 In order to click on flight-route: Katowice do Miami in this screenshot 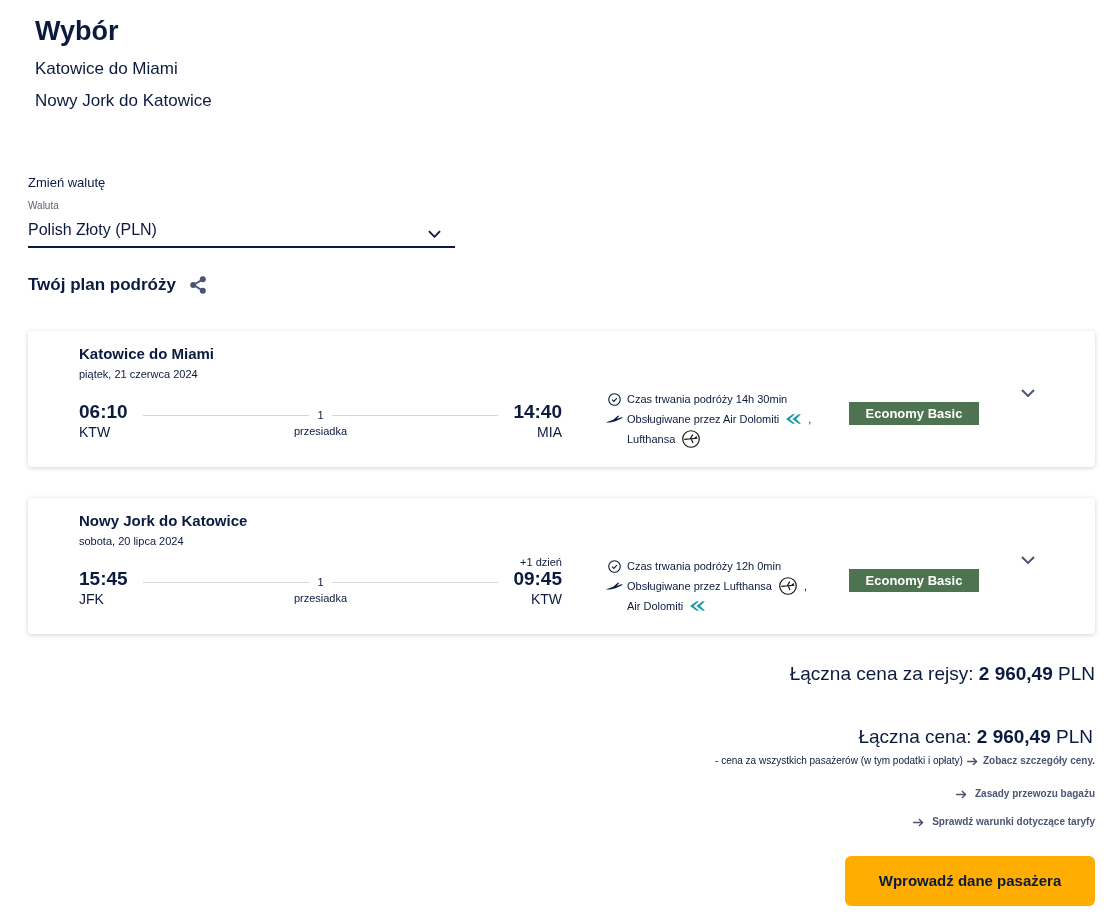, I will do `click(147, 354)`.